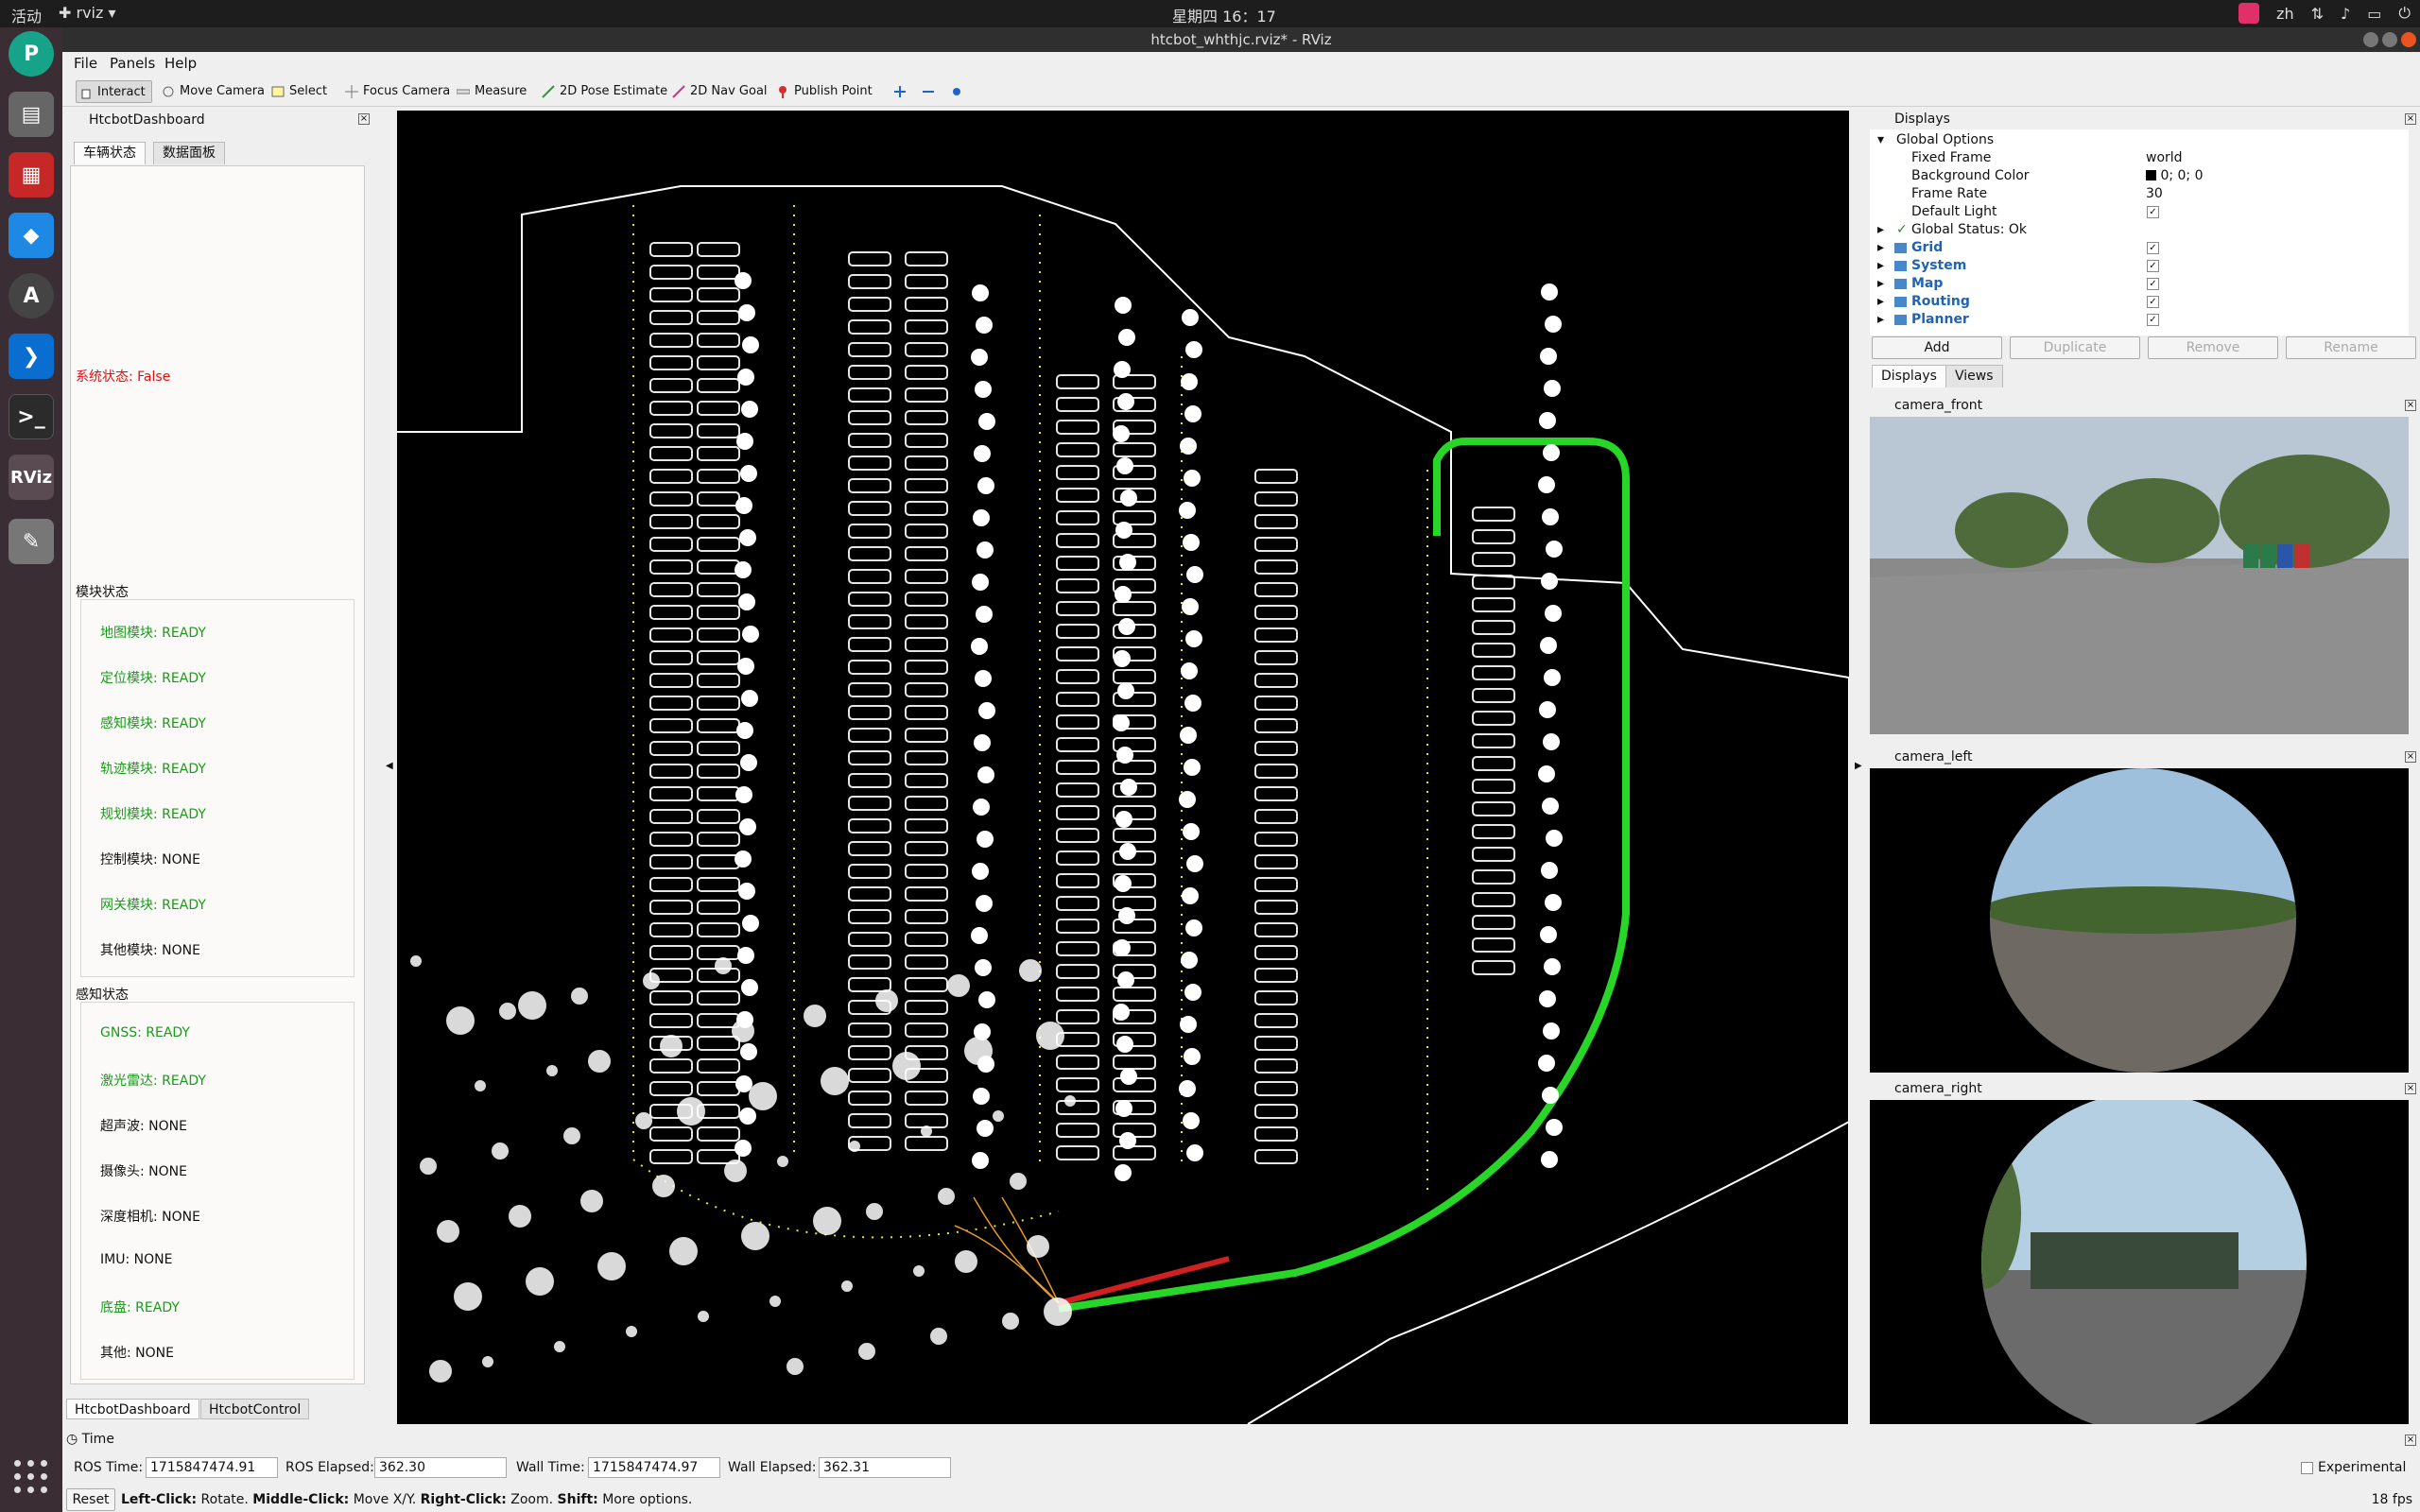 This screenshot has width=2420, height=1512. I want to click on pose-estimate-tool: 2D Pose Estimate, so click(606, 91).